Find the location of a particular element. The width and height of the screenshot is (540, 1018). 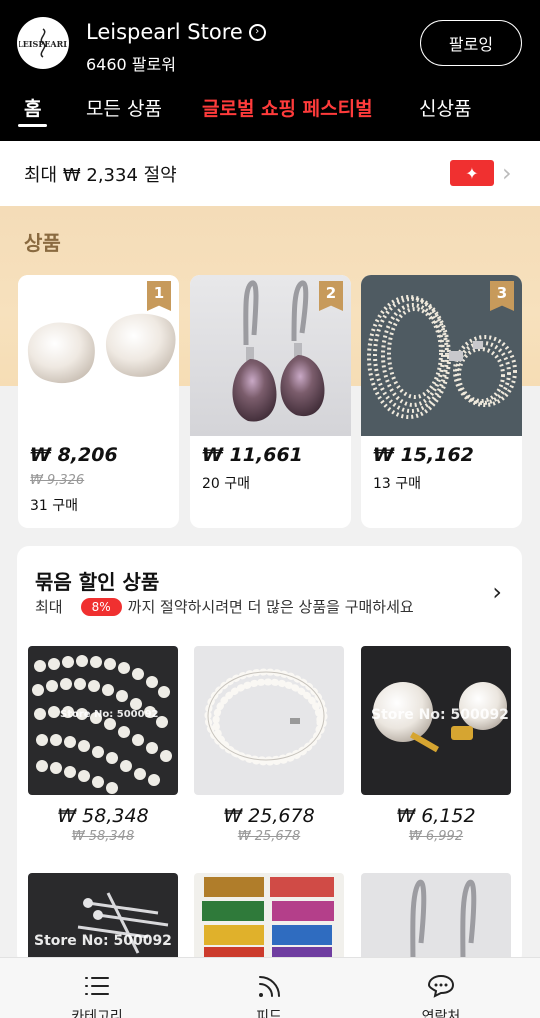

bundle-product-card: Store No: 500092 ₩ 58,348 ₩ 58,348 is located at coordinates (103, 745).